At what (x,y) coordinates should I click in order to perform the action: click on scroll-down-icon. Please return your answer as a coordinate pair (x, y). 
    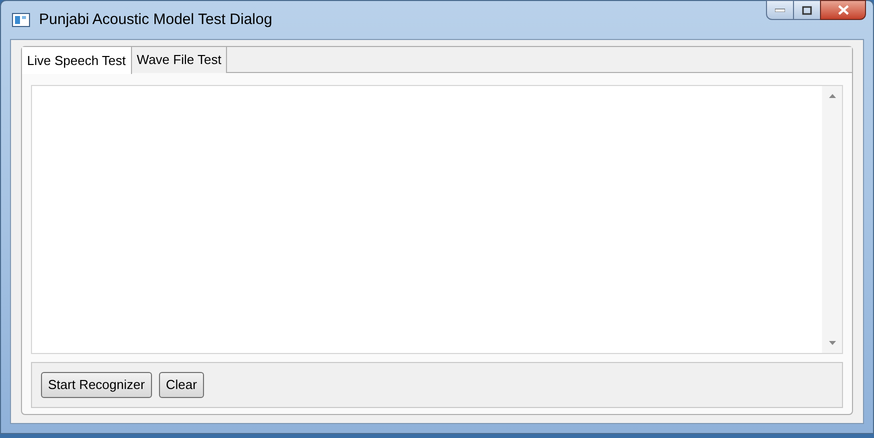
    Looking at the image, I should click on (832, 343).